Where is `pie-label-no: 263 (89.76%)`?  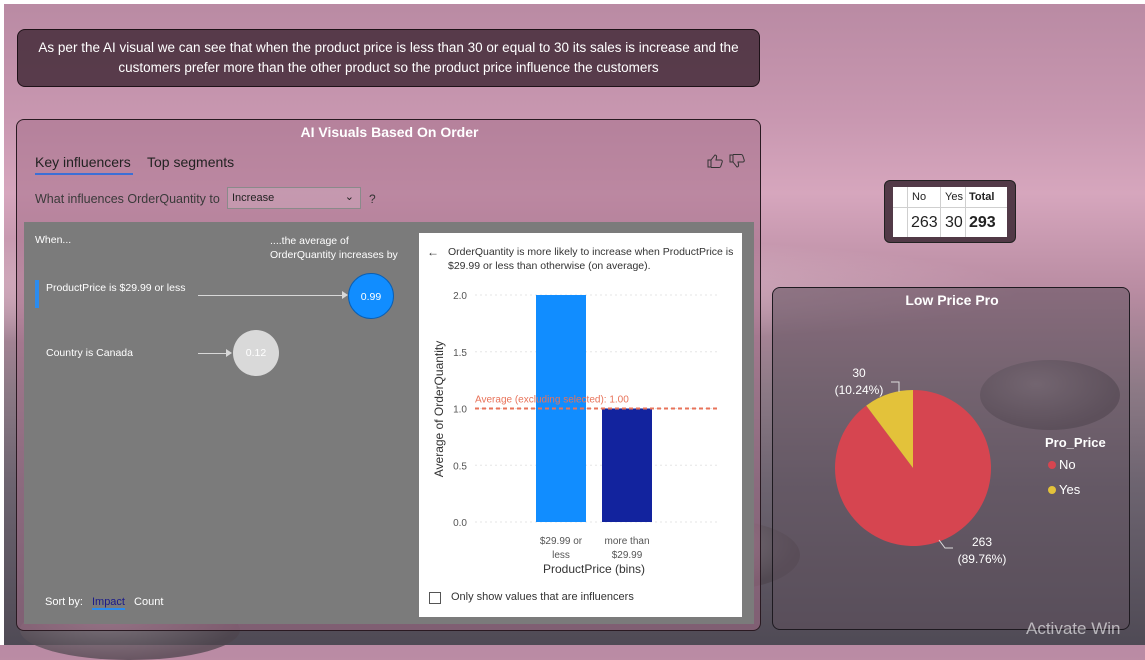
pie-label-no: 263 (89.76%) is located at coordinates (982, 551).